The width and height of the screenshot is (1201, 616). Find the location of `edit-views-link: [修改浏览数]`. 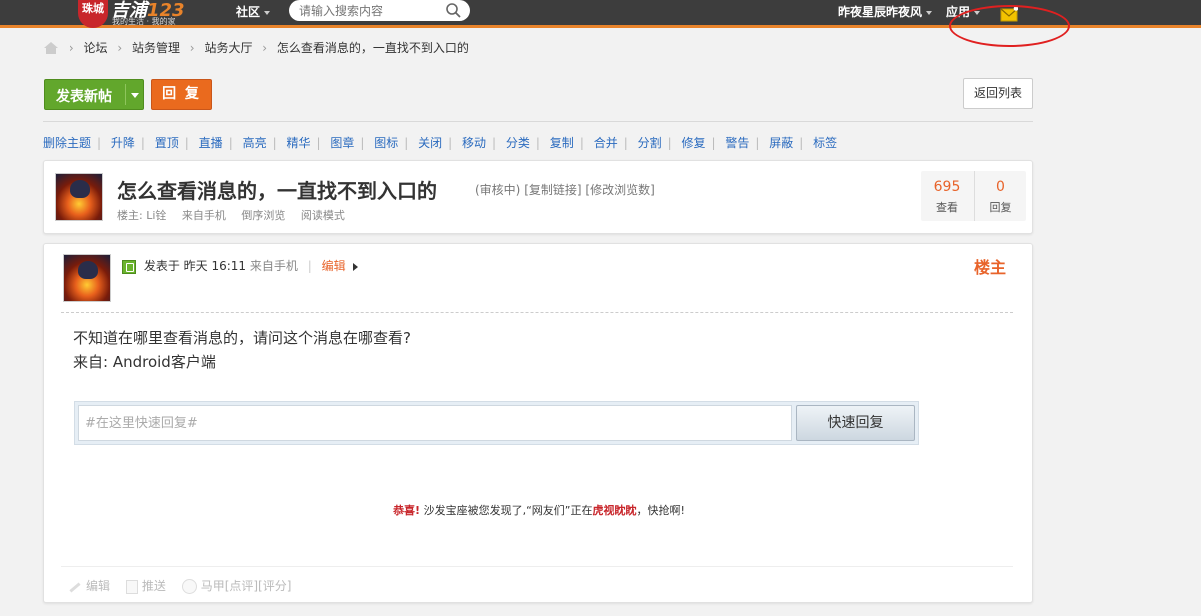

edit-views-link: [修改浏览数] is located at coordinates (619, 190).